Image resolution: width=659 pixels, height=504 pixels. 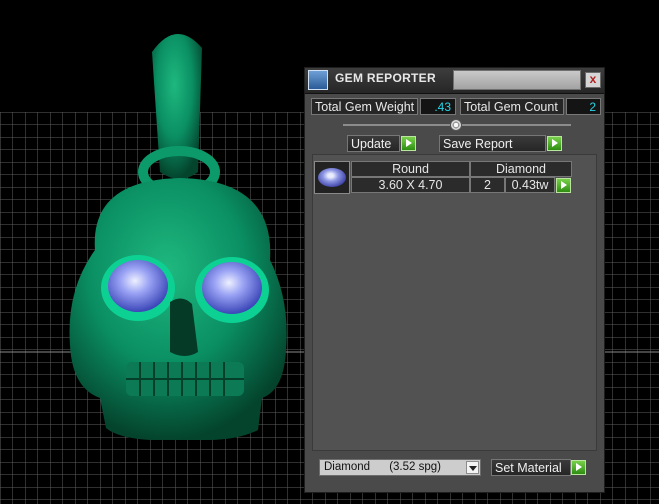 I want to click on set-material-arrow-icon, so click(x=578, y=467).